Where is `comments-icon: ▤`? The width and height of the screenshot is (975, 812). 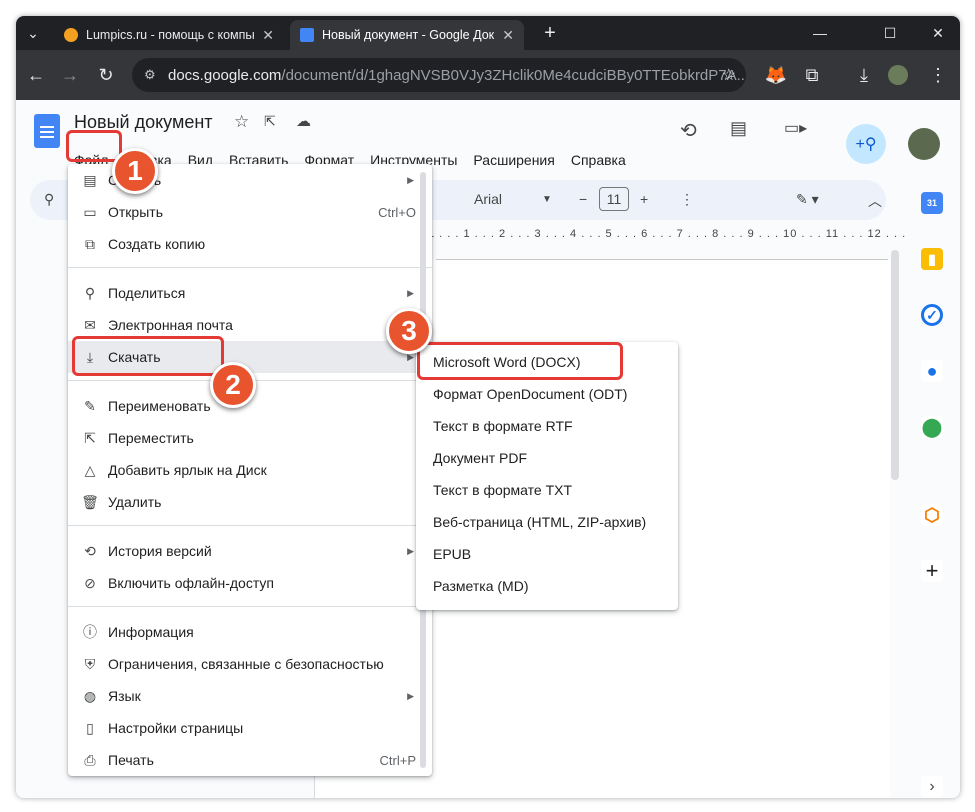 comments-icon: ▤ is located at coordinates (738, 128).